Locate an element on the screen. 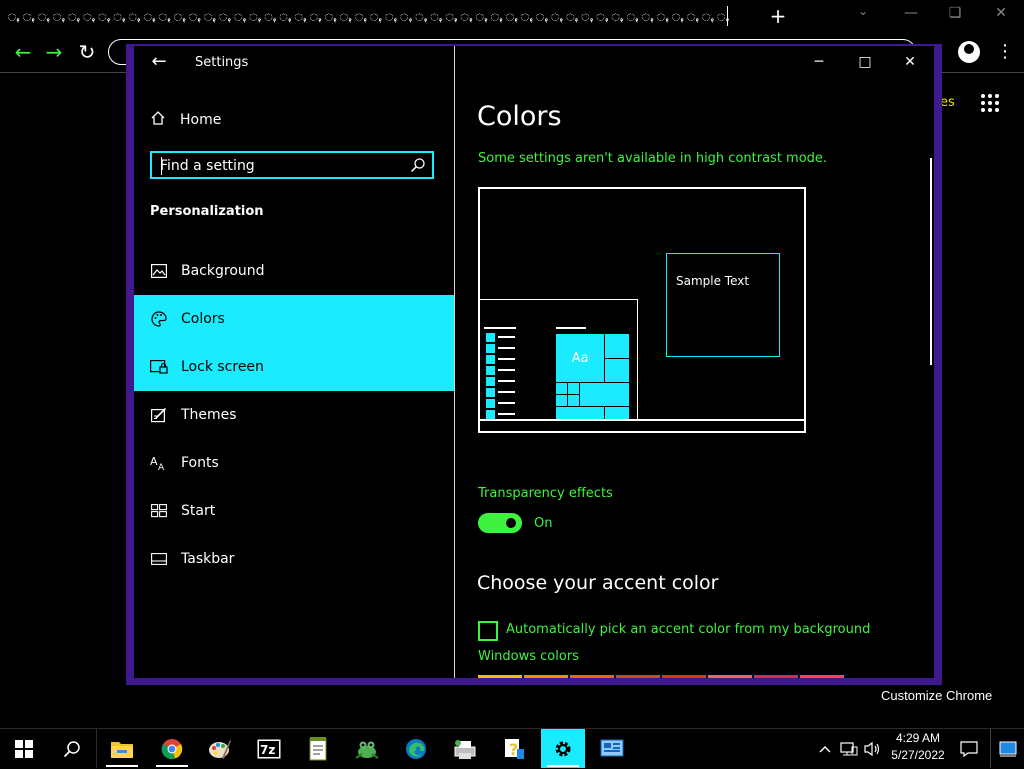  settings-search-box is located at coordinates (292, 165).